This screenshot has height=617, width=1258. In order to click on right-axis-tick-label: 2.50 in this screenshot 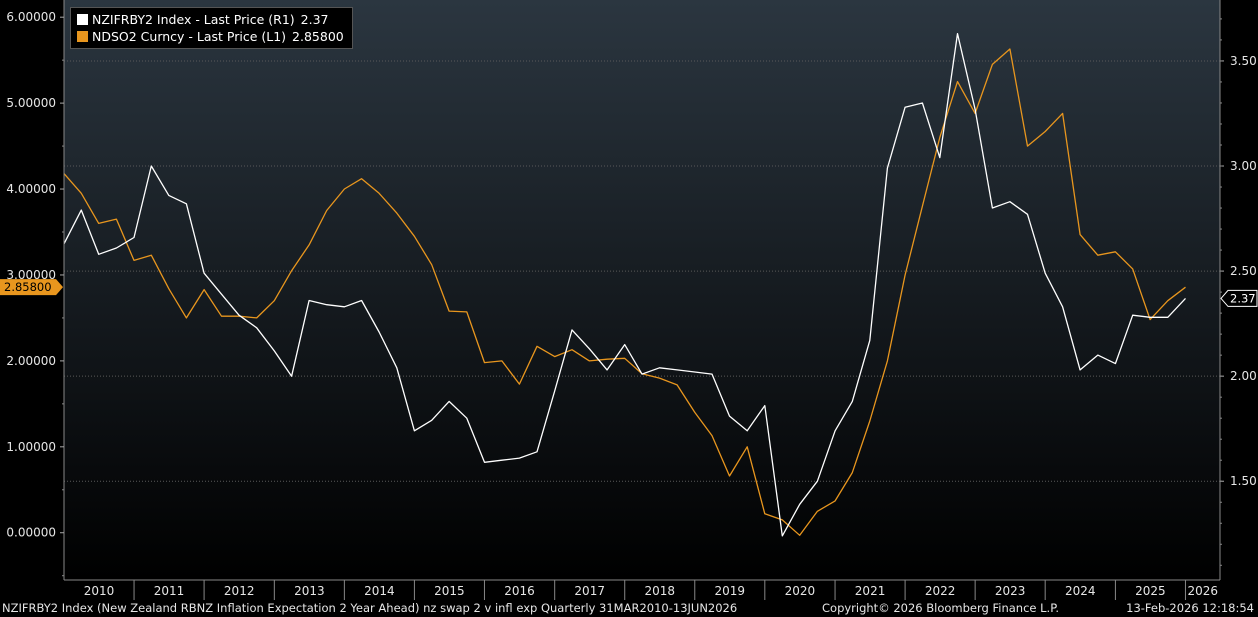, I will do `click(1243, 271)`.